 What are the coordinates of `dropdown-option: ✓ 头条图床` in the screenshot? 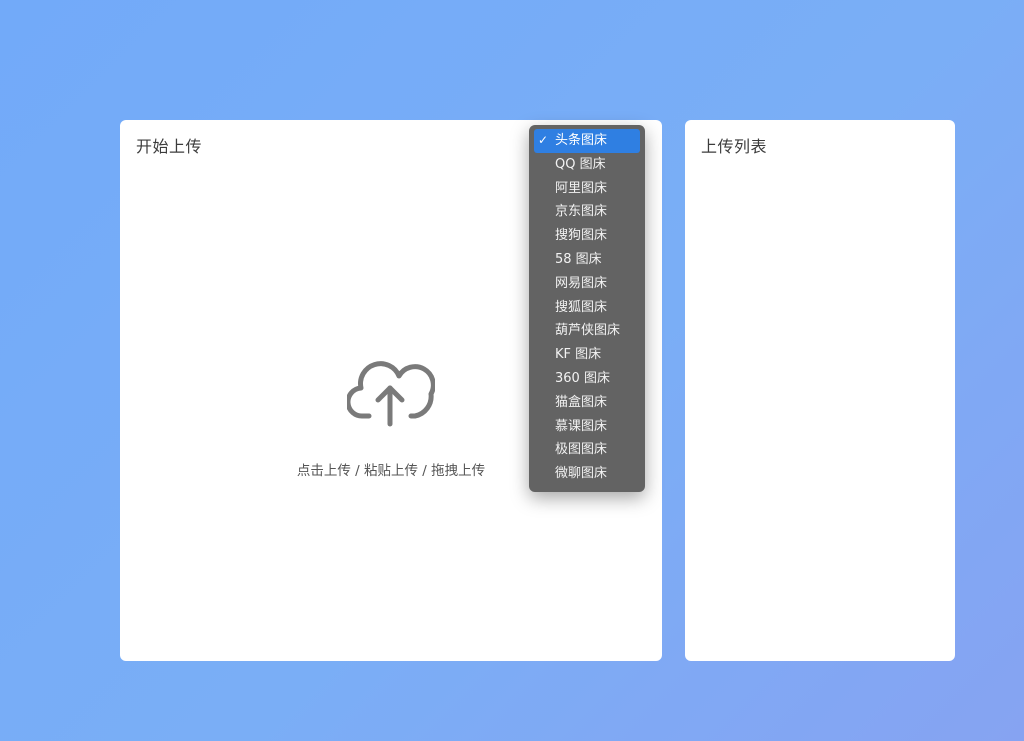 It's located at (587, 141).